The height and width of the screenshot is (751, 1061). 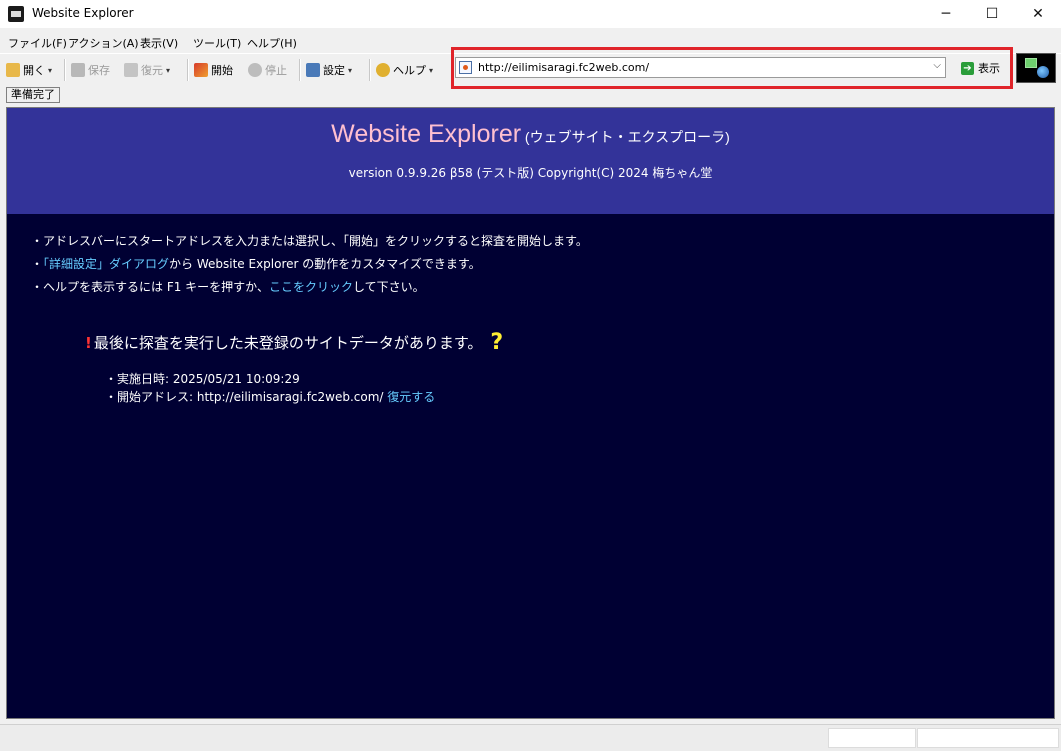 I want to click on brand-name: Website Explorer, so click(x=426, y=134).